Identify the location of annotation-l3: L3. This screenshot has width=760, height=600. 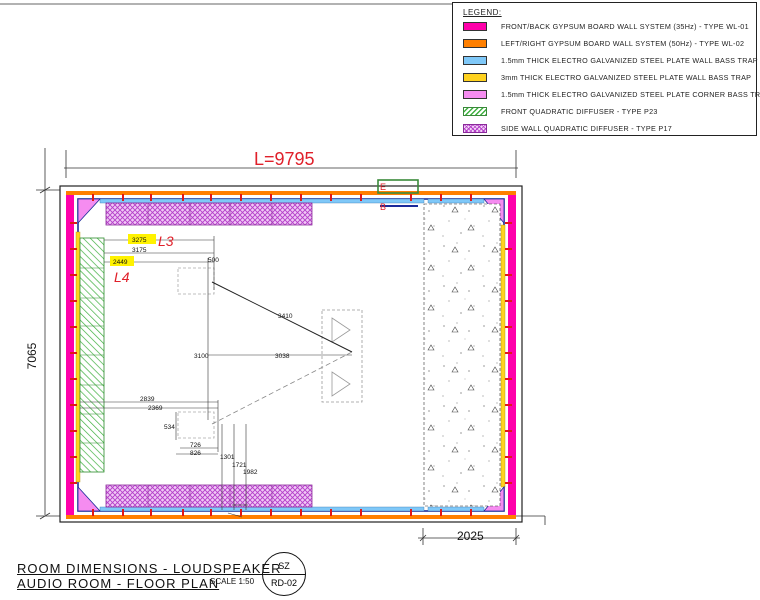
(166, 241).